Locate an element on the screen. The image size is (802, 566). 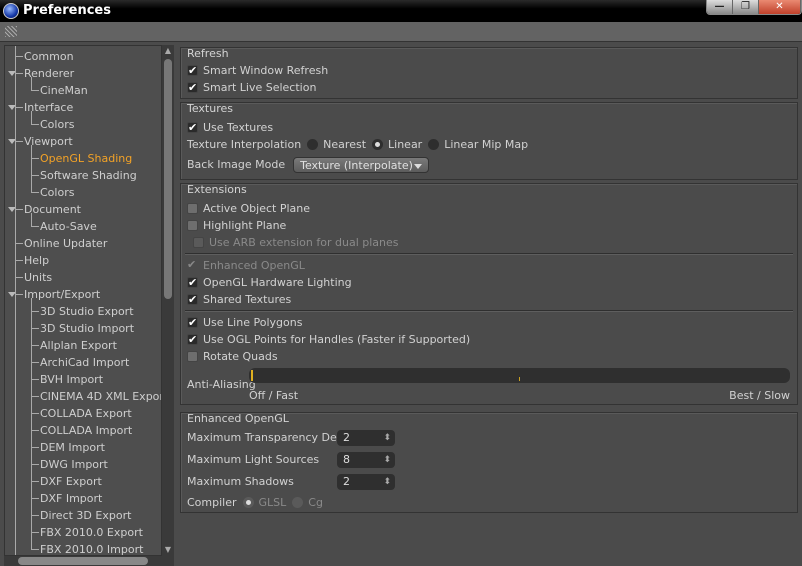
tree-item: COLLADA Import is located at coordinates (82, 430).